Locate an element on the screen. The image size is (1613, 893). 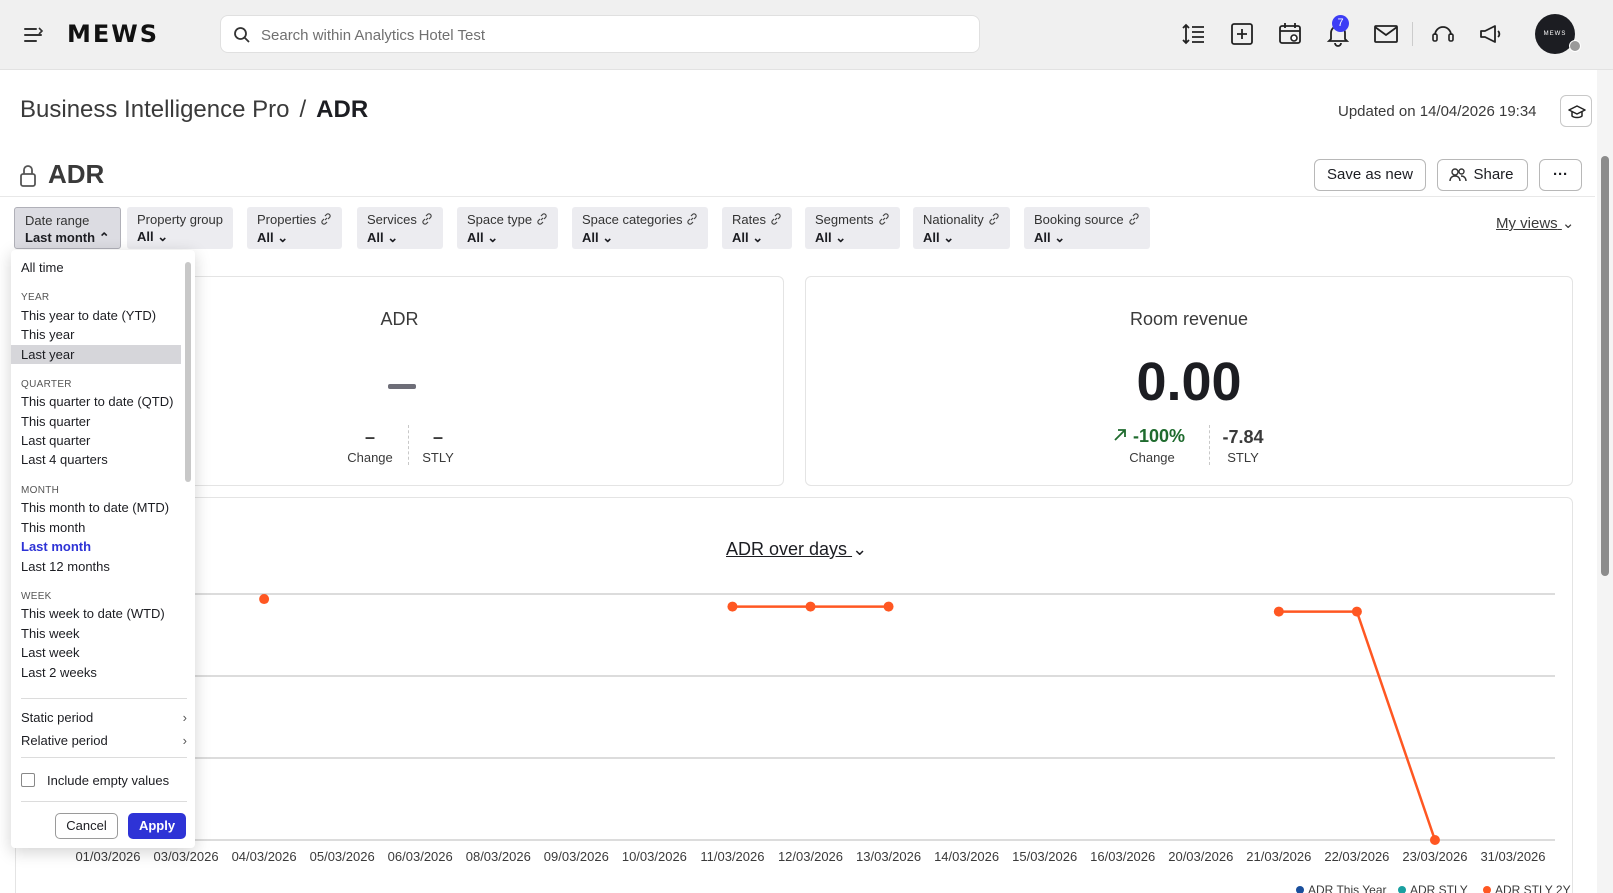
filter-properties: Properties All ⌄ is located at coordinates (295, 228).